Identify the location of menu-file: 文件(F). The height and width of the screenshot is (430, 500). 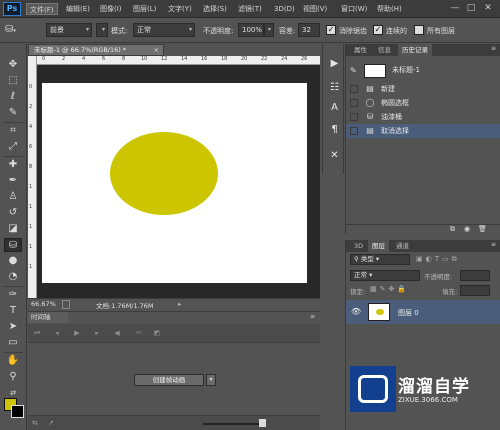
(42, 9).